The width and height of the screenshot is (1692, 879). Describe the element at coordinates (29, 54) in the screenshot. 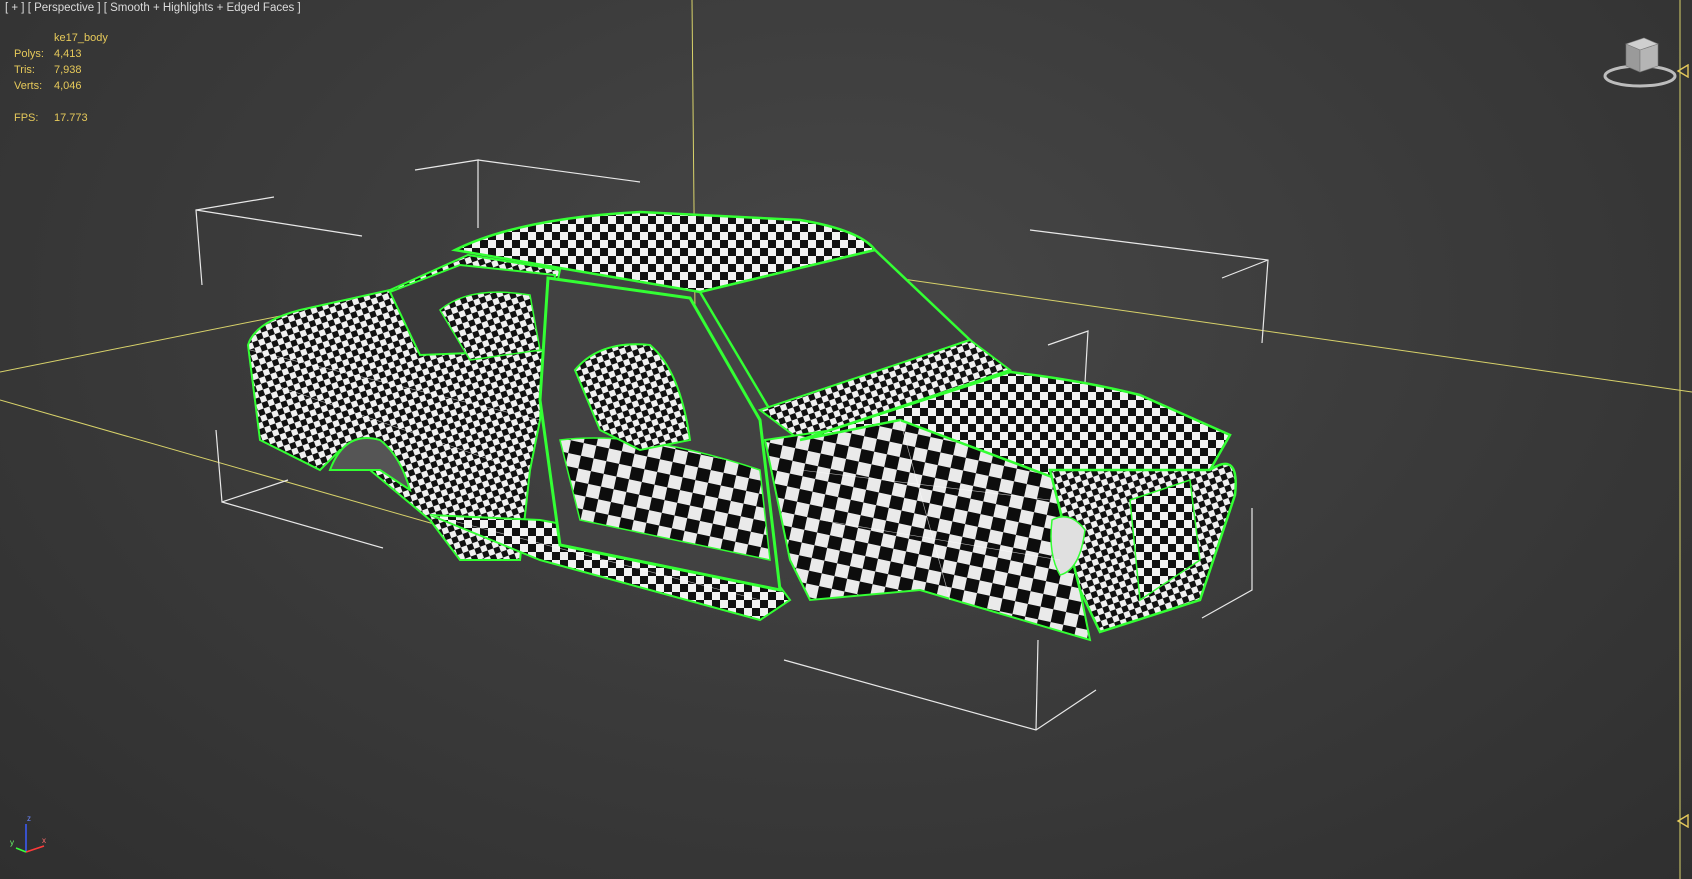

I see `stats-polys-label: Polys:` at that location.